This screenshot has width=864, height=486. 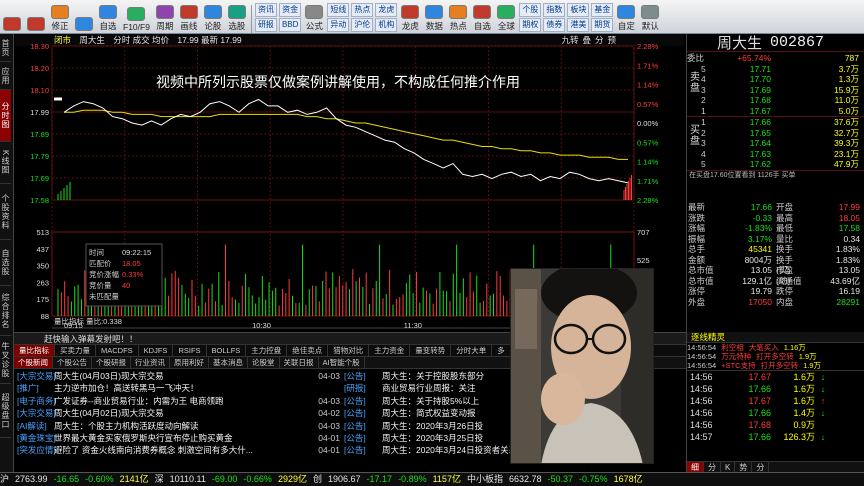 What do you see at coordinates (342, 362) in the screenshot?
I see `news-tab-8: AI智能个股` at bounding box center [342, 362].